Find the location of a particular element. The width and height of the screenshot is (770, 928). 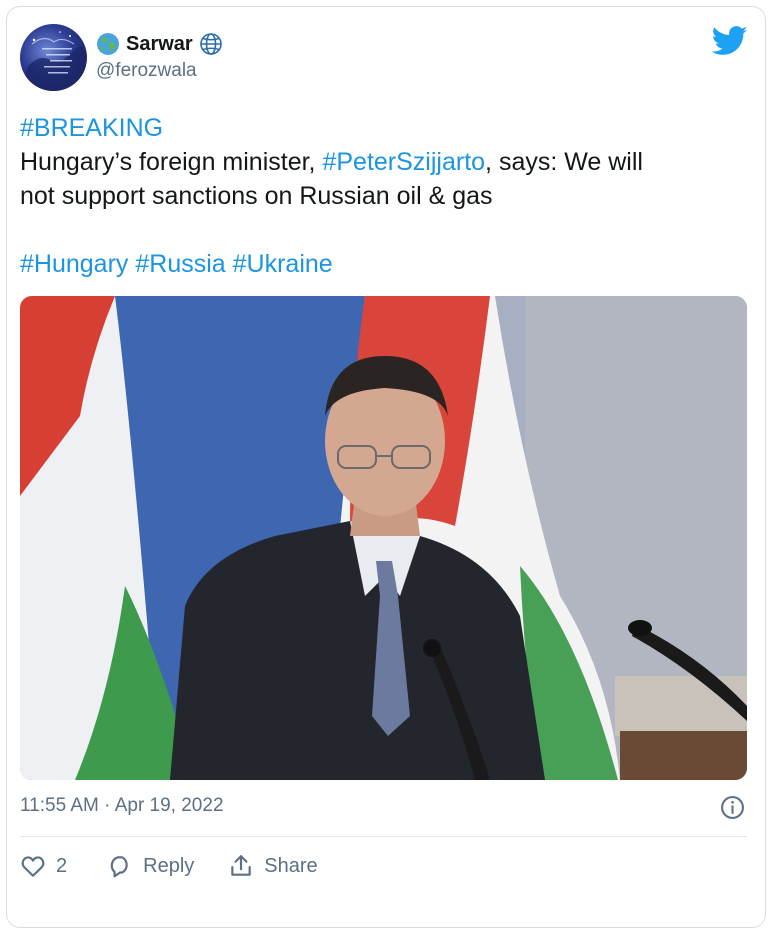

share-button: Share is located at coordinates (273, 866).